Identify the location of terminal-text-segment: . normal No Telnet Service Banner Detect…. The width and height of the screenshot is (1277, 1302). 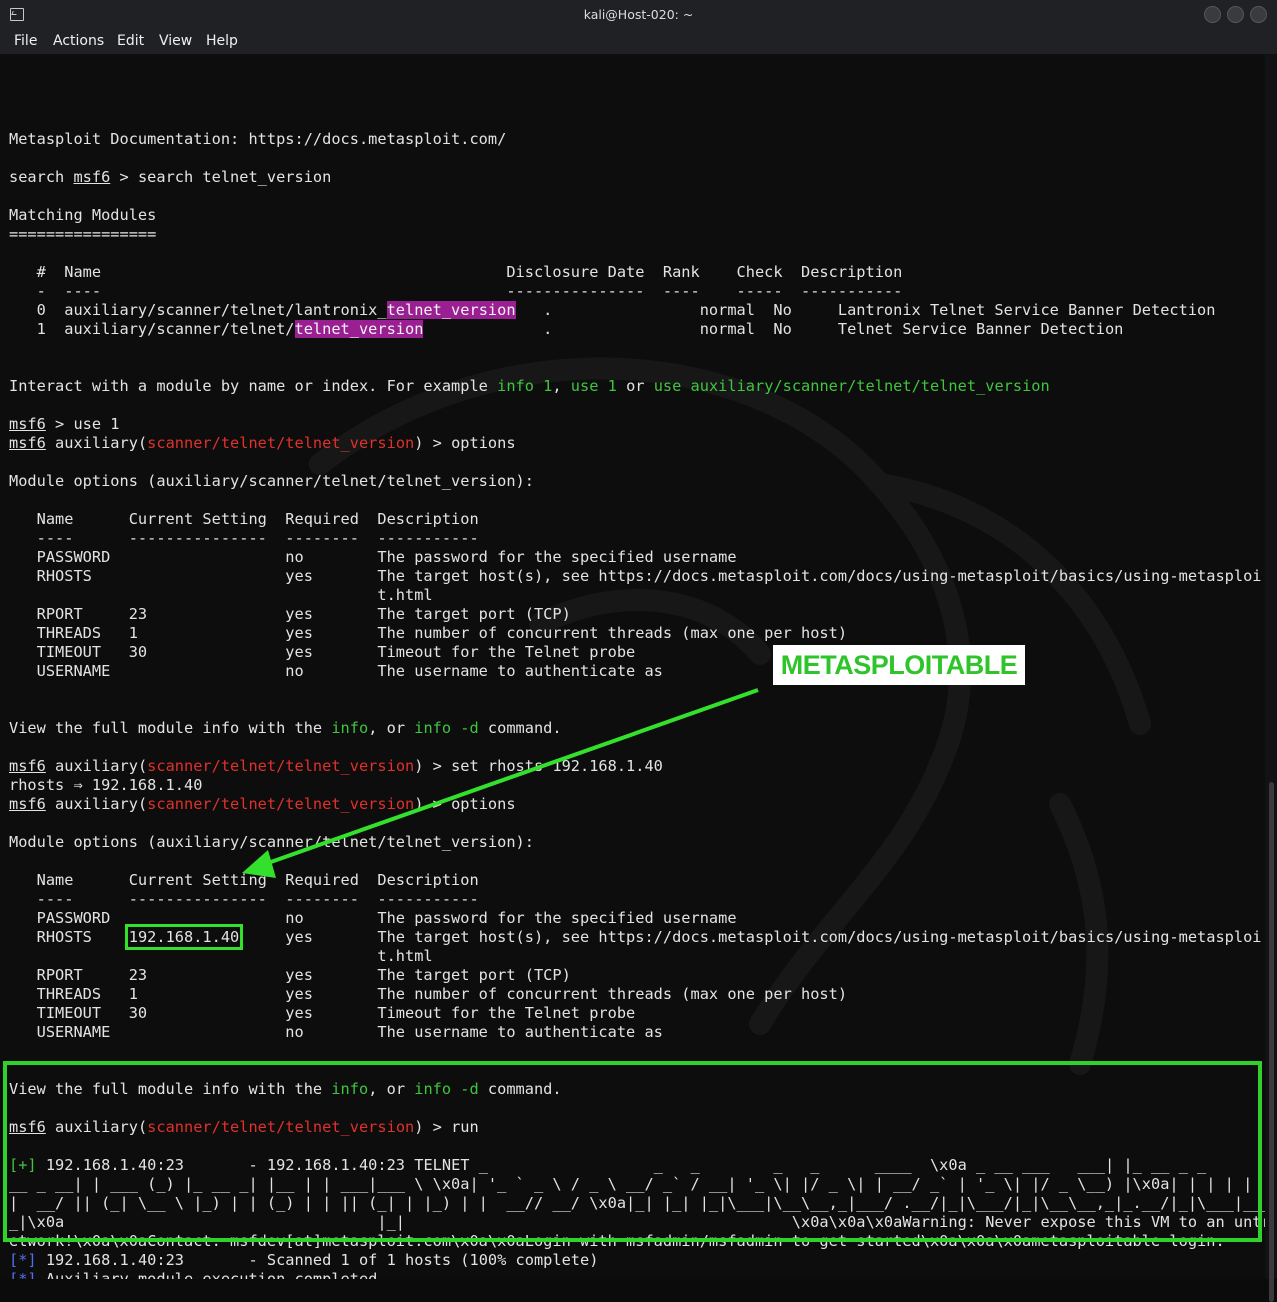
(773, 329).